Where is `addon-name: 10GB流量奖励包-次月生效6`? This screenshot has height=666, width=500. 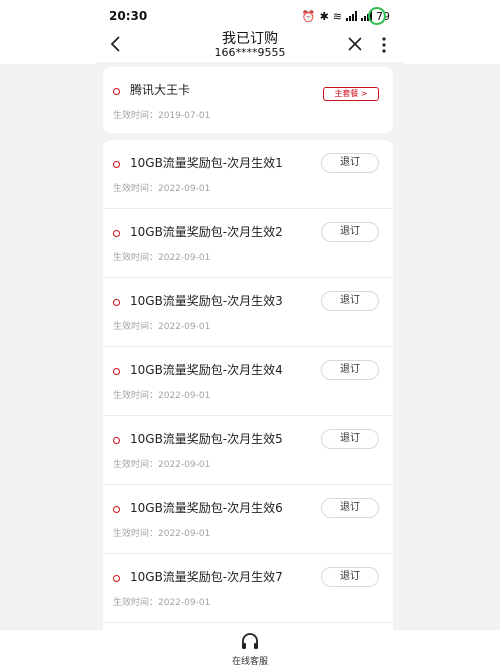 addon-name: 10GB流量奖励包-次月生效6 is located at coordinates (206, 508).